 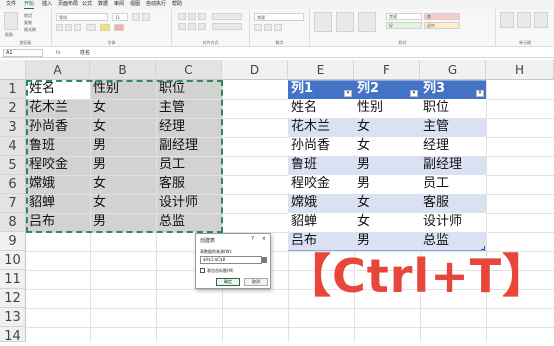 What do you see at coordinates (13, 222) in the screenshot?
I see `row-header-8: 8` at bounding box center [13, 222].